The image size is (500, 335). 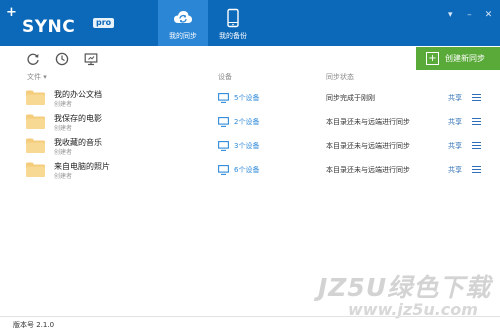 What do you see at coordinates (246, 146) in the screenshot?
I see `device-count-link: 3个设备` at bounding box center [246, 146].